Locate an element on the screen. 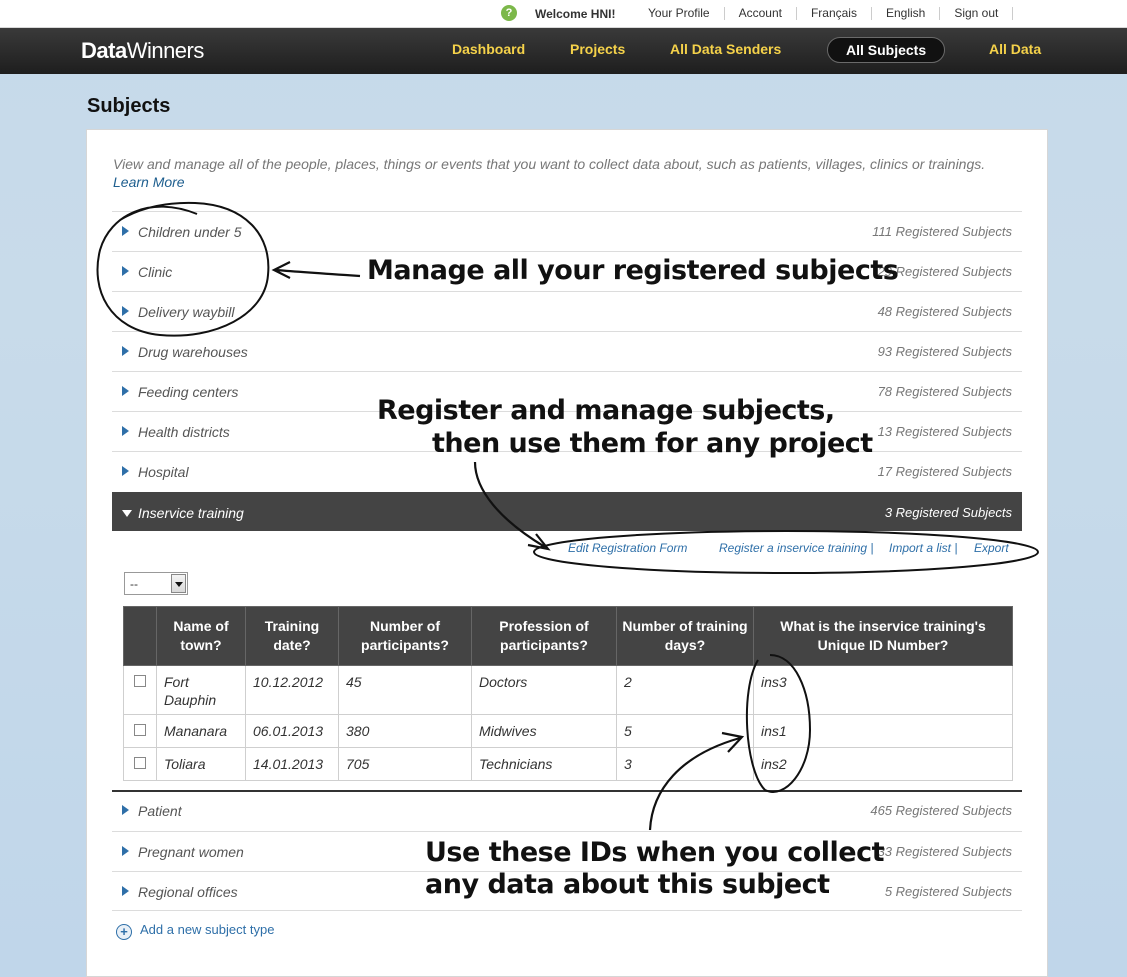 The image size is (1127, 977). table-cell: Doctors is located at coordinates (544, 690).